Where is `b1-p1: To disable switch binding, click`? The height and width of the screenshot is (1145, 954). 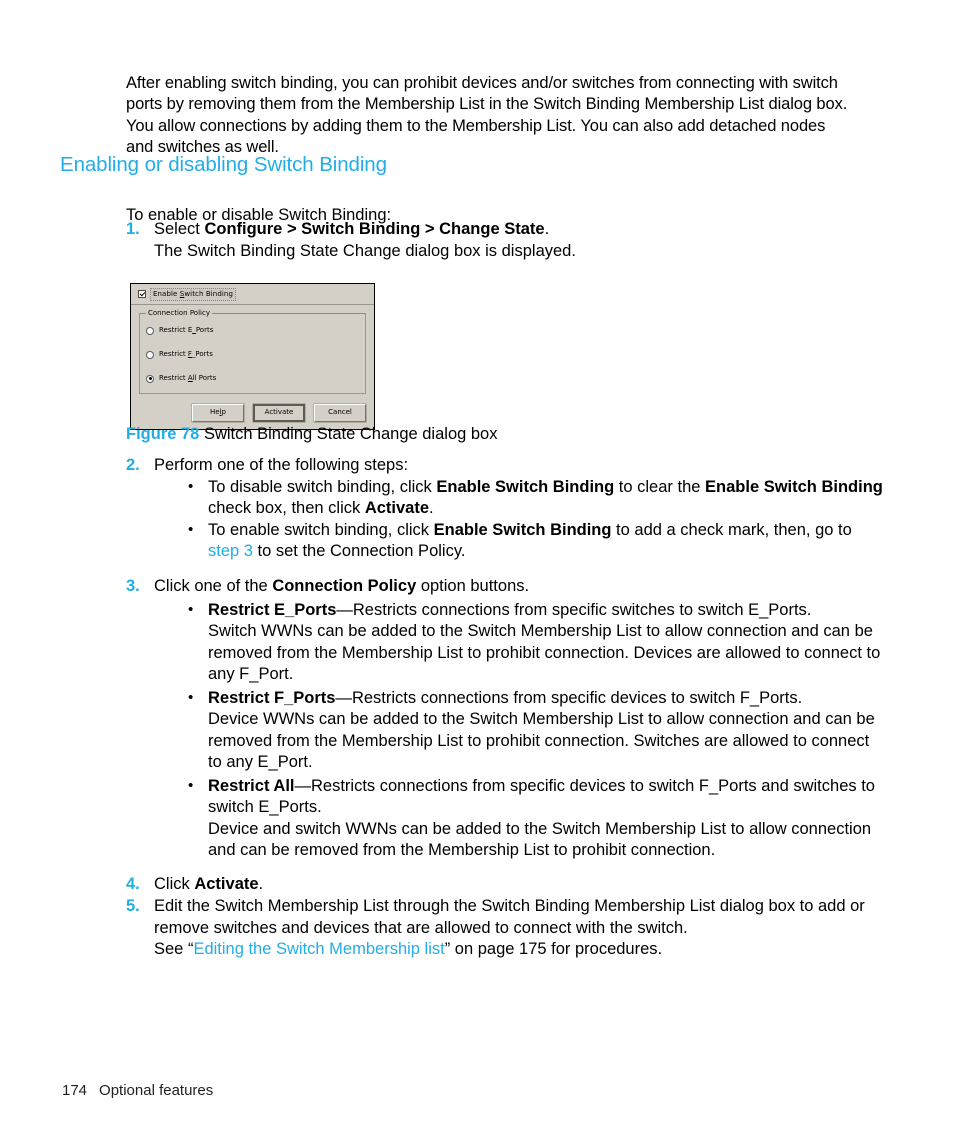 b1-p1: To disable switch binding, click is located at coordinates (322, 486).